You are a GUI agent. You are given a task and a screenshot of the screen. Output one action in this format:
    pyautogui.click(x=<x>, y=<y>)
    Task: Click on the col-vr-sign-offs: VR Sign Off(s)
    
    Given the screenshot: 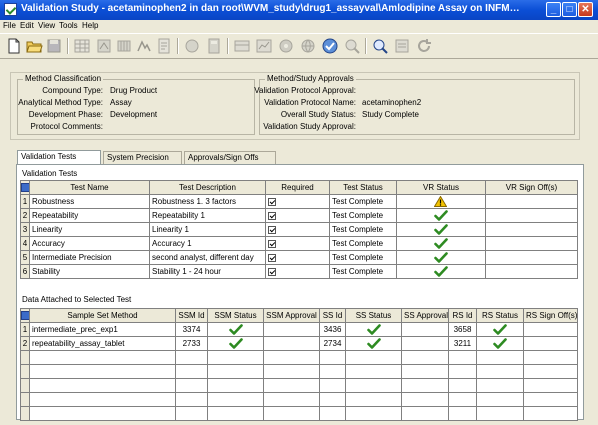 What is the action you would take?
    pyautogui.click(x=531, y=187)
    